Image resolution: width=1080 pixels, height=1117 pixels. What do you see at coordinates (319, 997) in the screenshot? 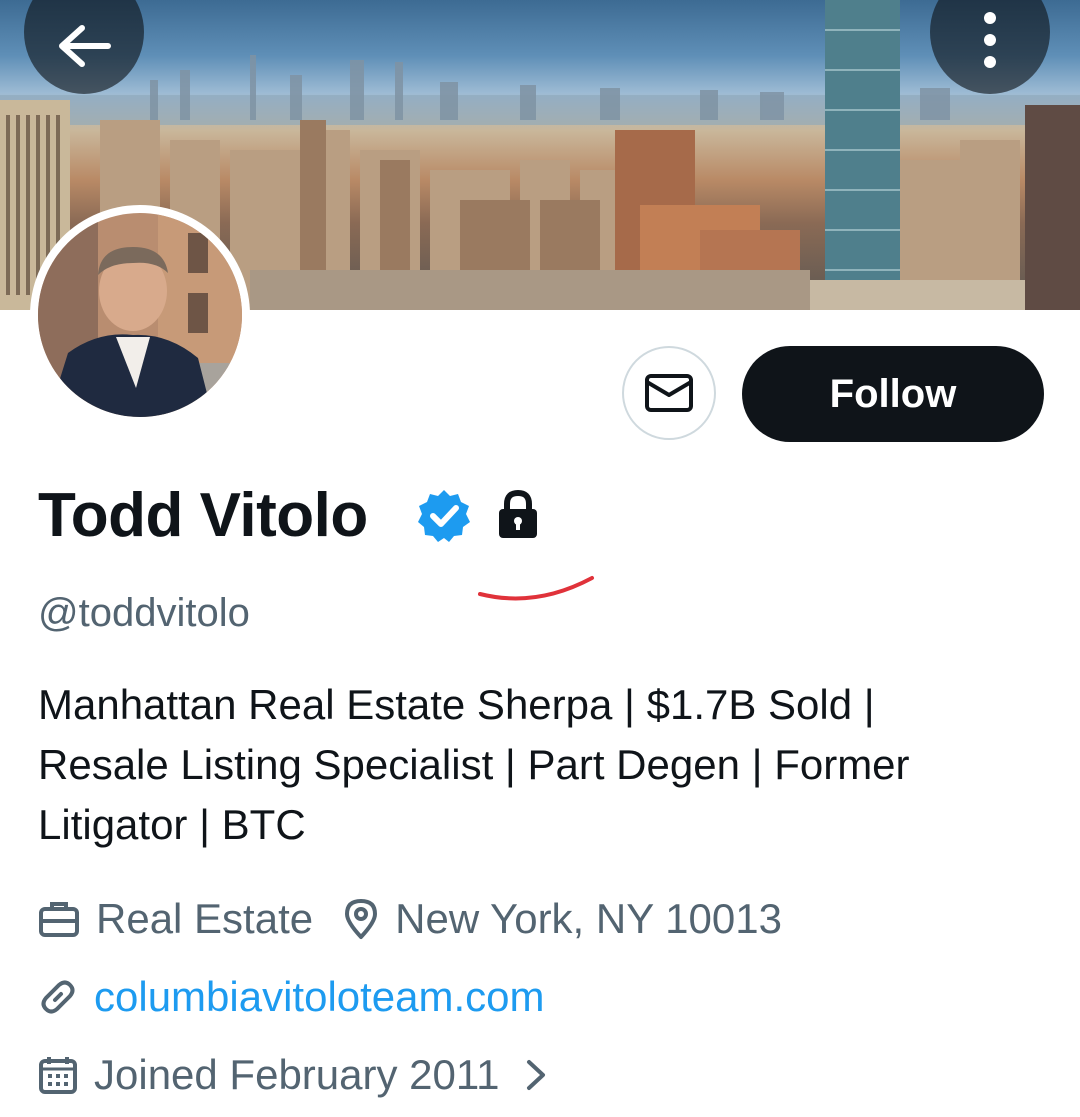
I see `website-link: columbiavitoloteam.com` at bounding box center [319, 997].